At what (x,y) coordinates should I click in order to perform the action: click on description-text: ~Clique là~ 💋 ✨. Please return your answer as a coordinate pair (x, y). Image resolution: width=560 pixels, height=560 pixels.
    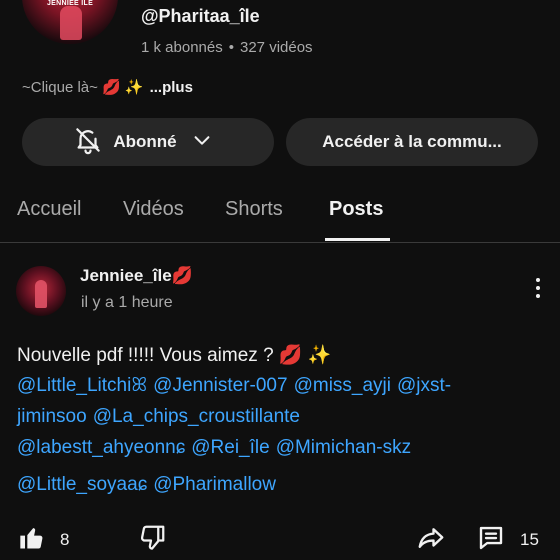
    Looking at the image, I should click on (83, 87).